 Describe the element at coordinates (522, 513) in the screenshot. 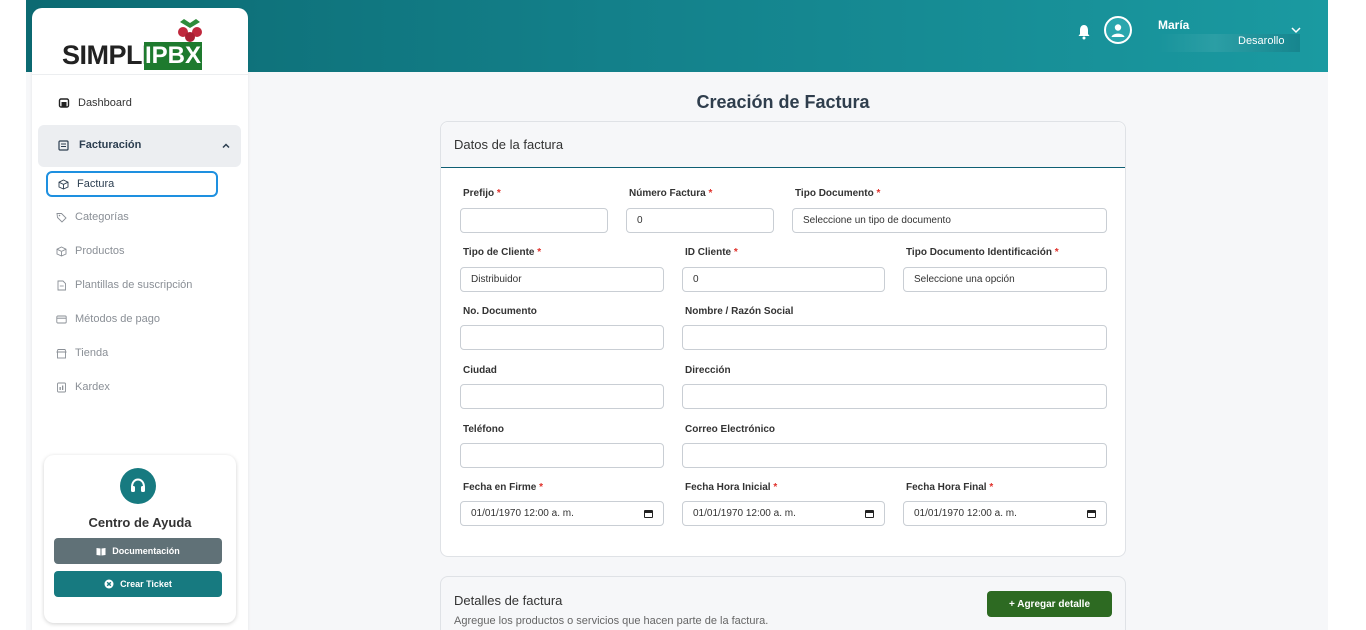

I see `fecha-firme-value: 01/01/1970 12:00 a. m.` at that location.